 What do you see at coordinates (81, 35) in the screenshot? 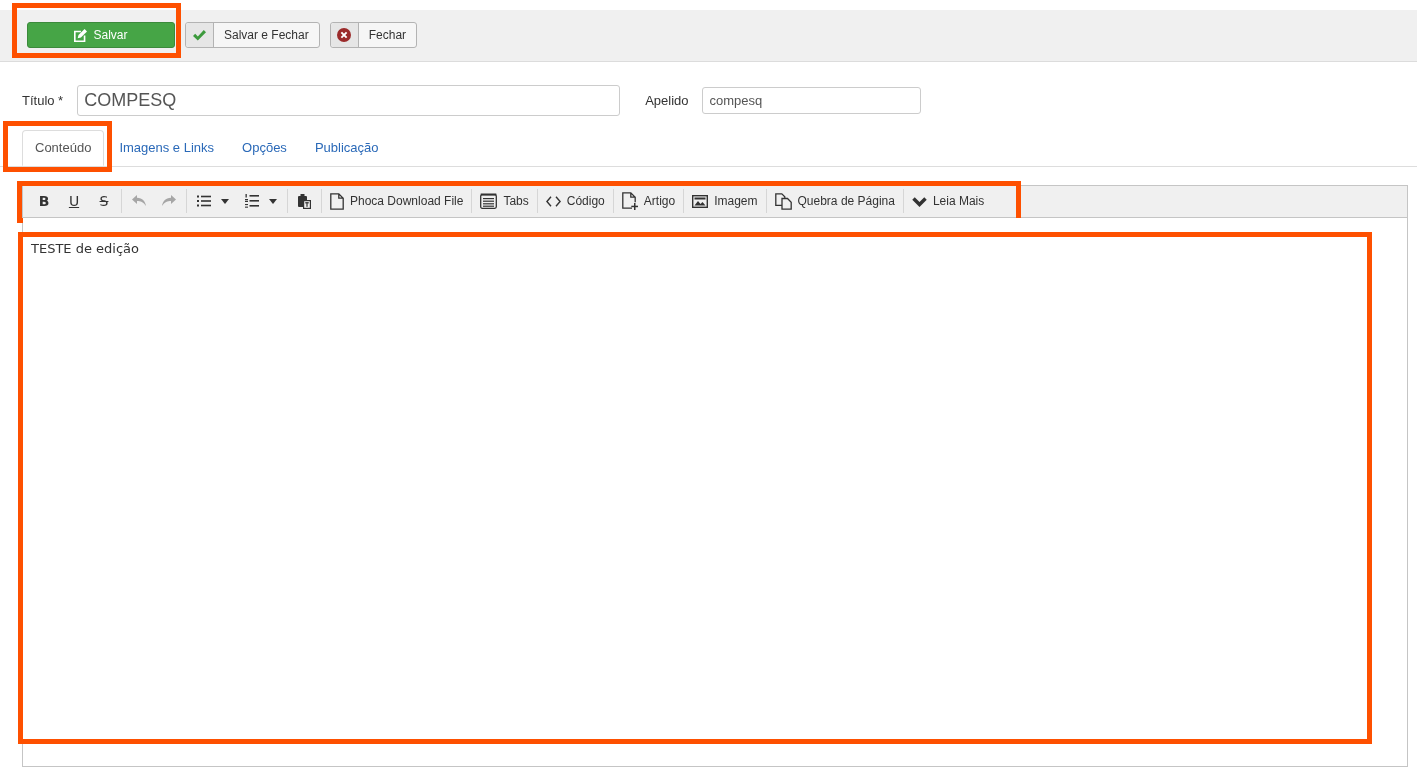
I see `edit-icon` at bounding box center [81, 35].